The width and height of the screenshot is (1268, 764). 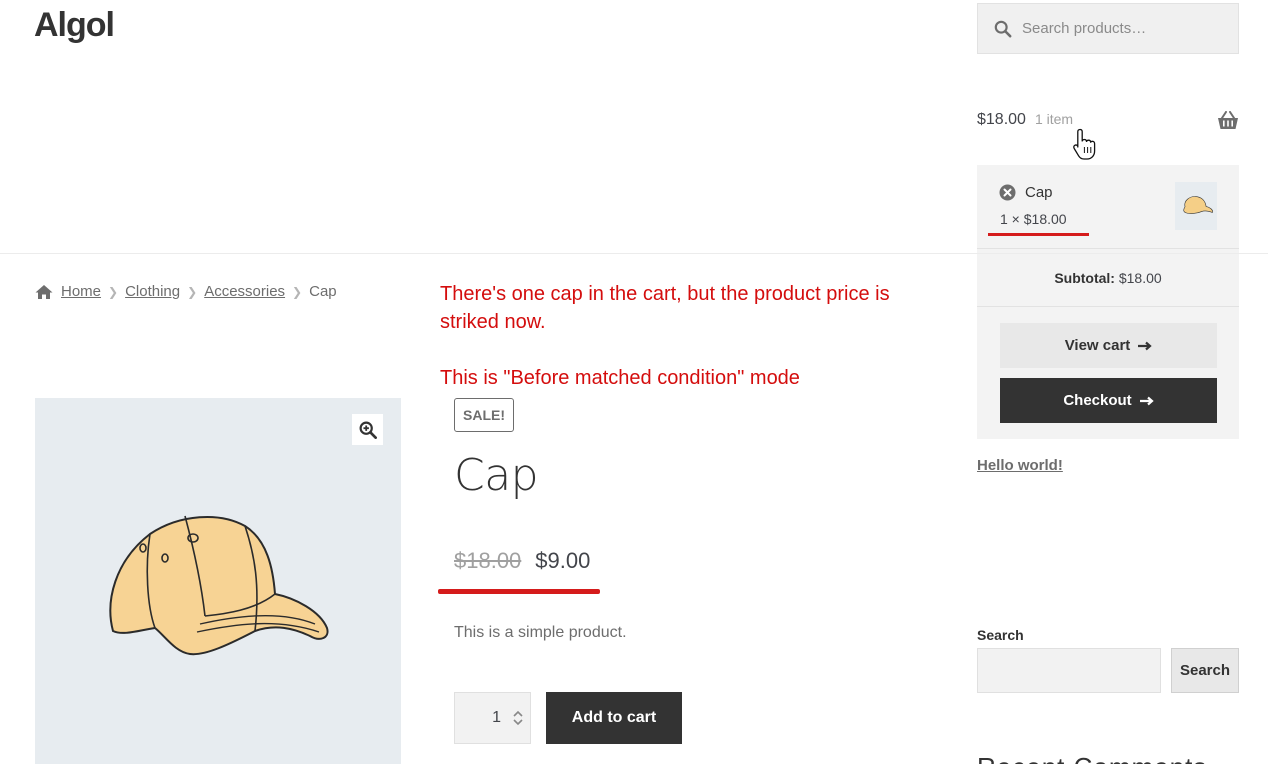 I want to click on cap-illustration, so click(x=219, y=585).